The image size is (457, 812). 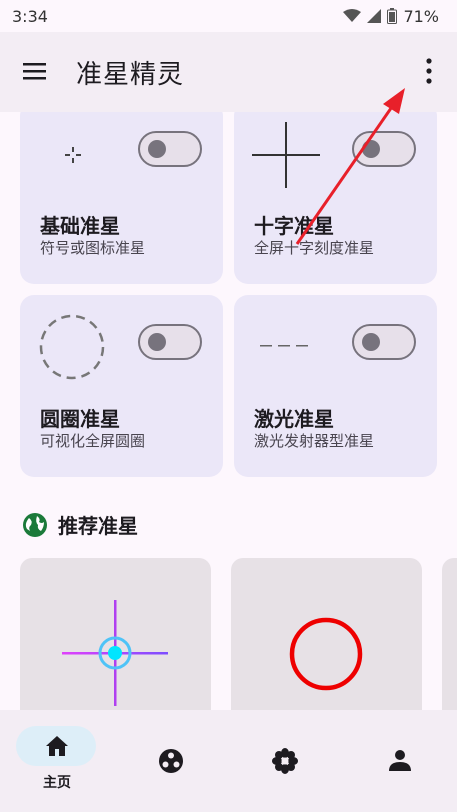 What do you see at coordinates (57, 746) in the screenshot?
I see `home-icon` at bounding box center [57, 746].